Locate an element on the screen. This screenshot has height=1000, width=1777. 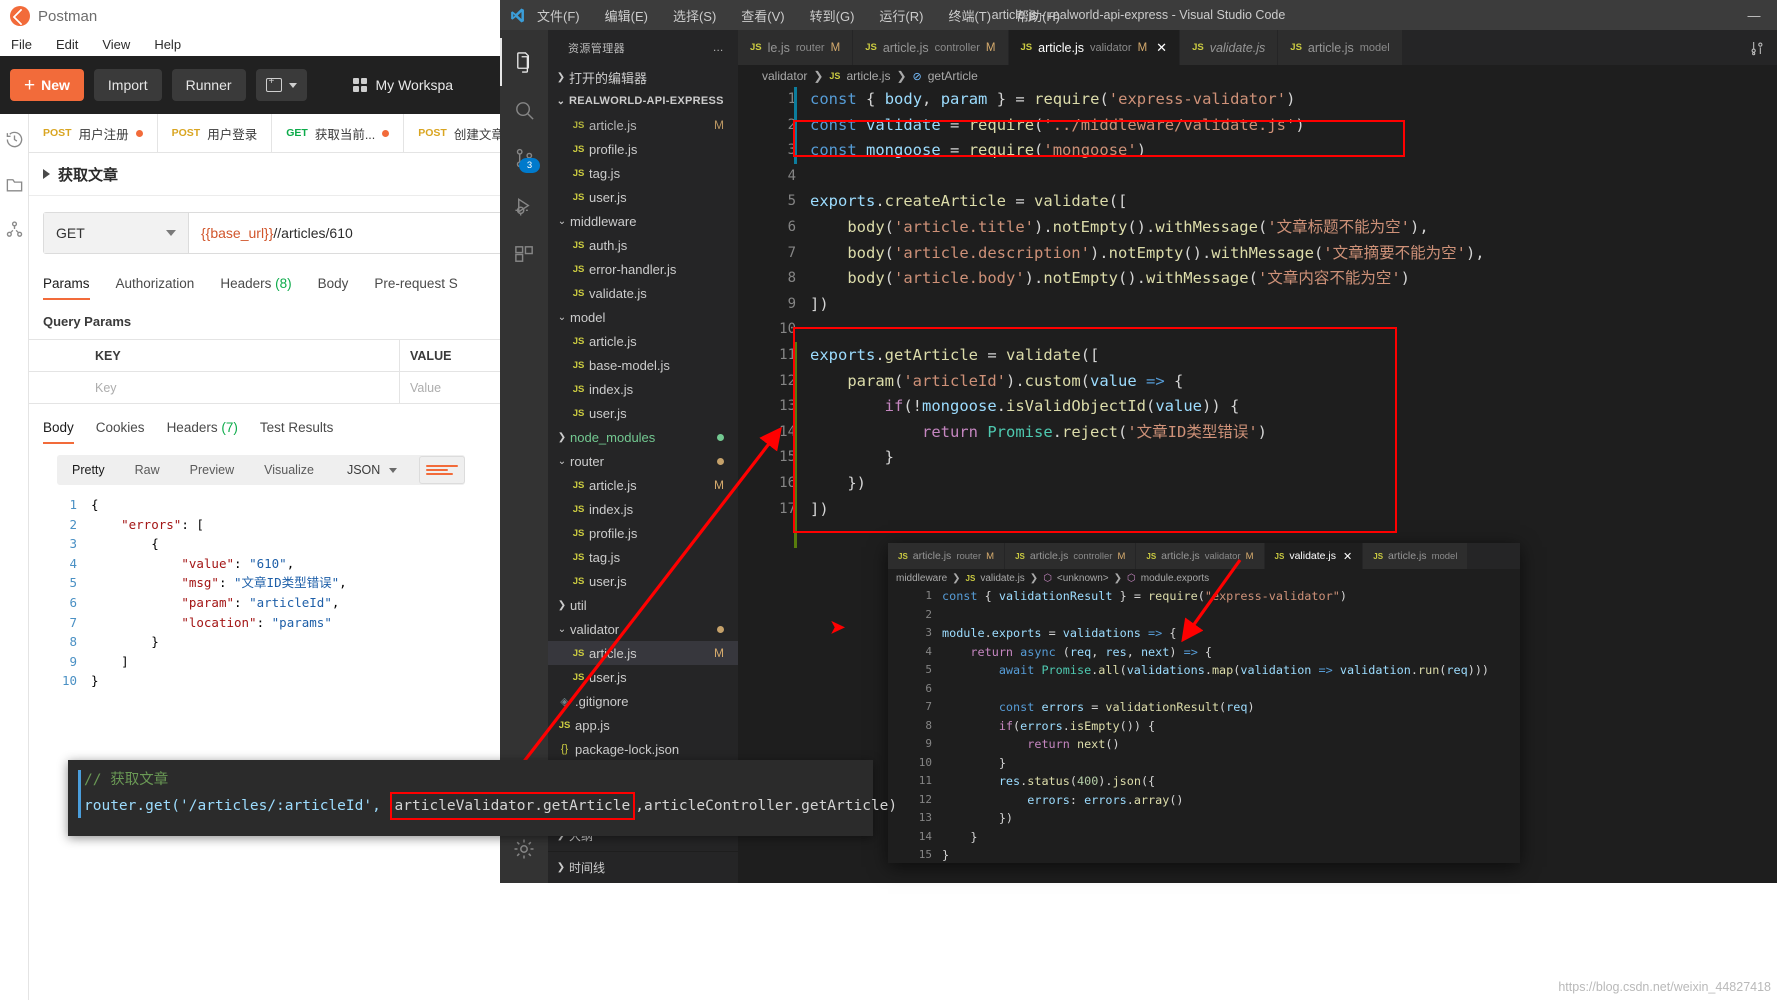
menu-help: 帮助(H) is located at coordinates (1038, 15).